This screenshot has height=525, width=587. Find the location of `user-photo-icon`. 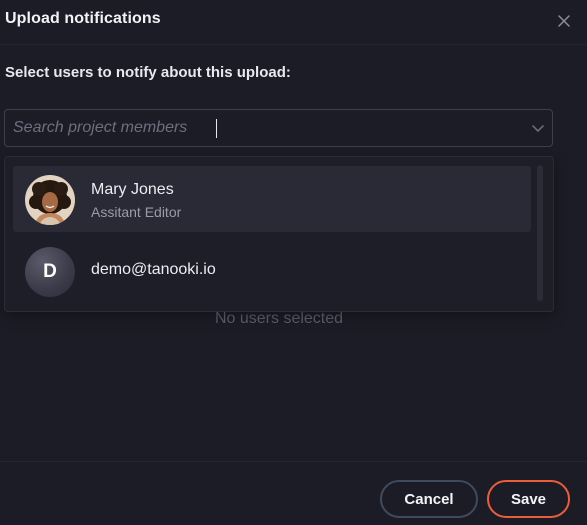

user-photo-icon is located at coordinates (50, 200).